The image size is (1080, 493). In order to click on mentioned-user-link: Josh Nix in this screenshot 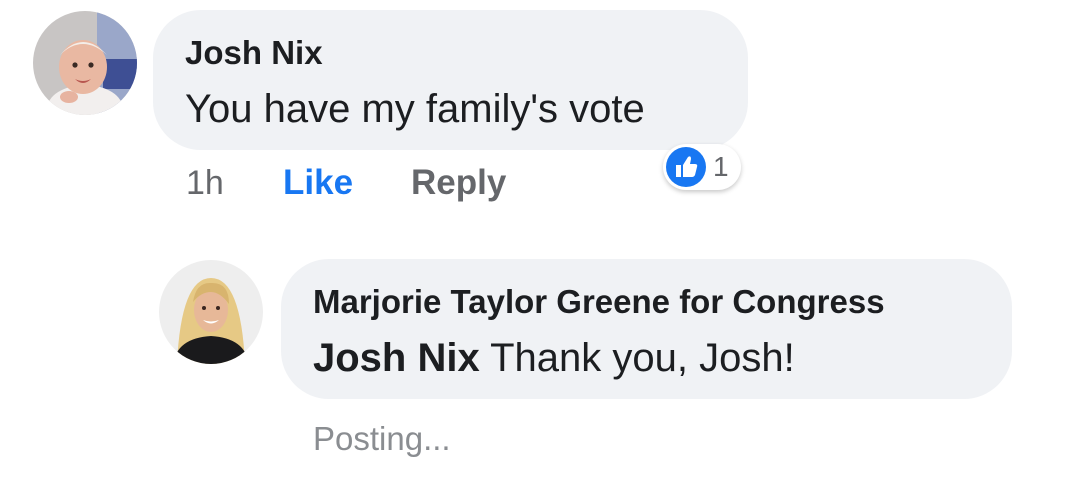, I will do `click(396, 358)`.